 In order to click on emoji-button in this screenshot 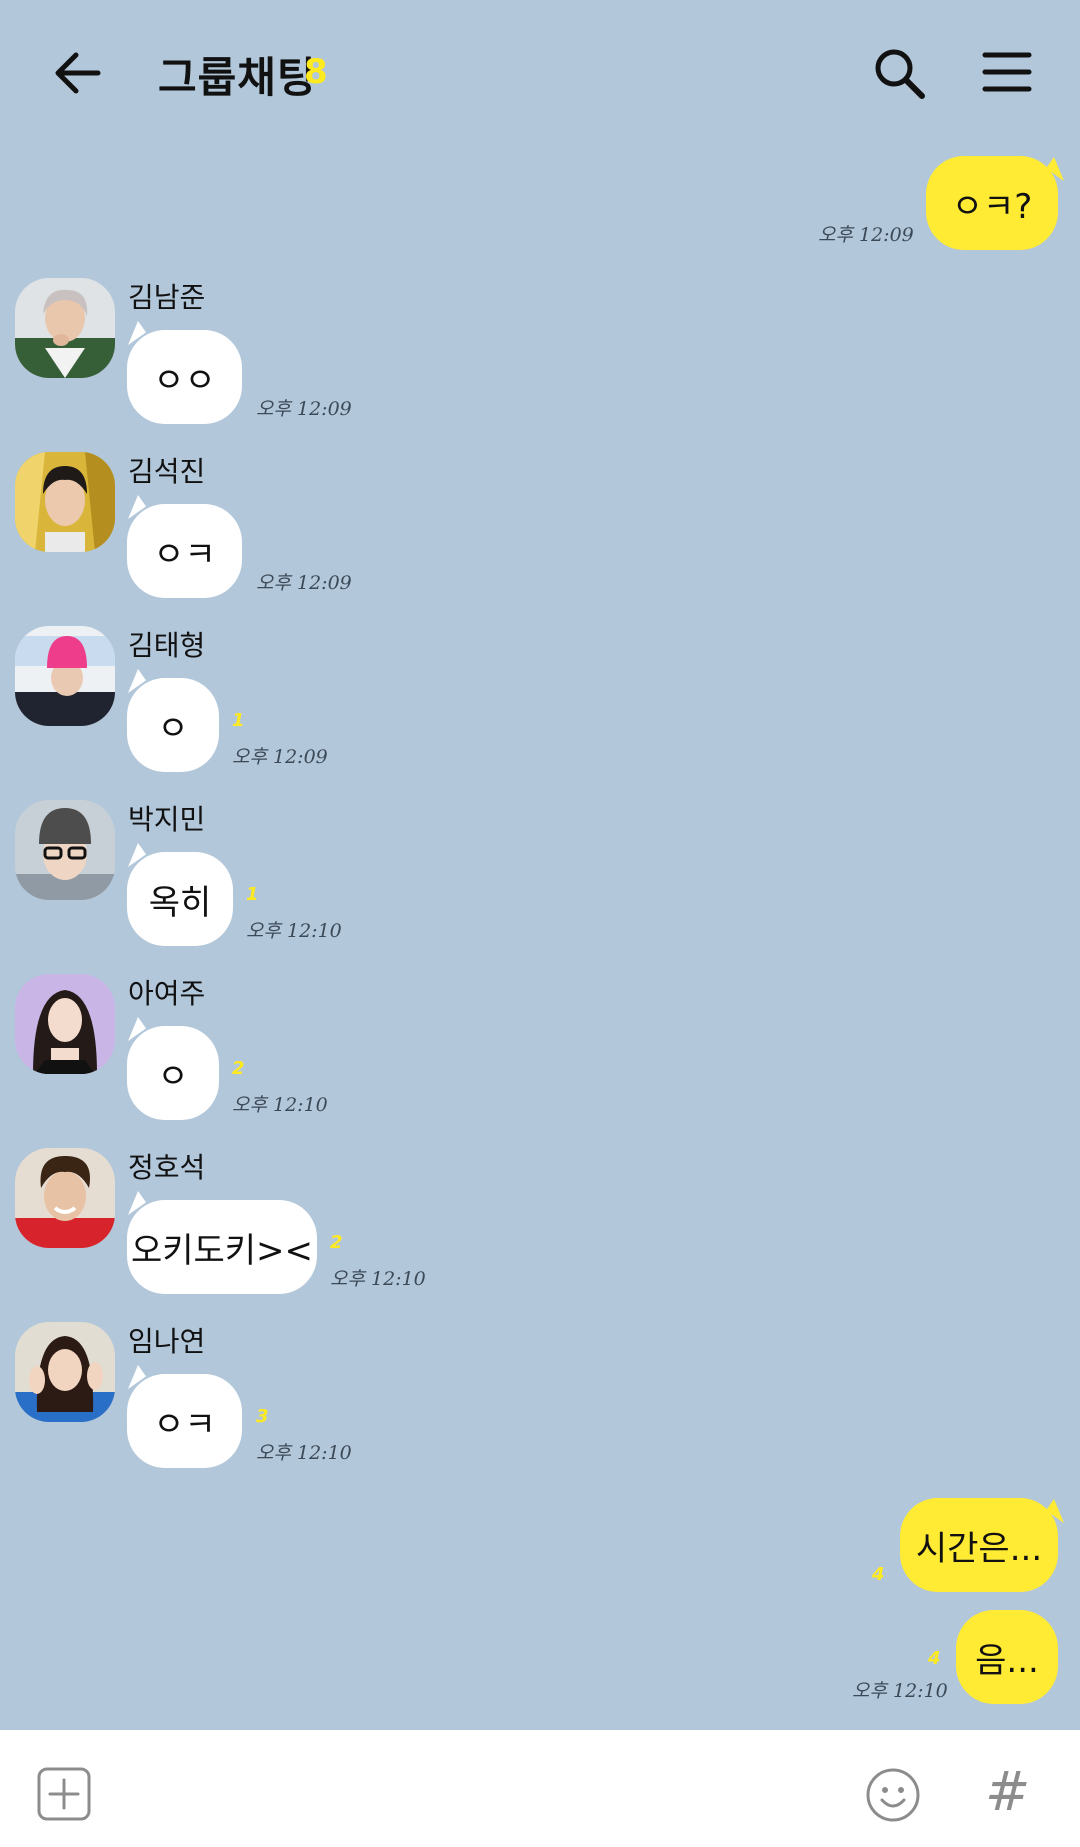, I will do `click(893, 1795)`.